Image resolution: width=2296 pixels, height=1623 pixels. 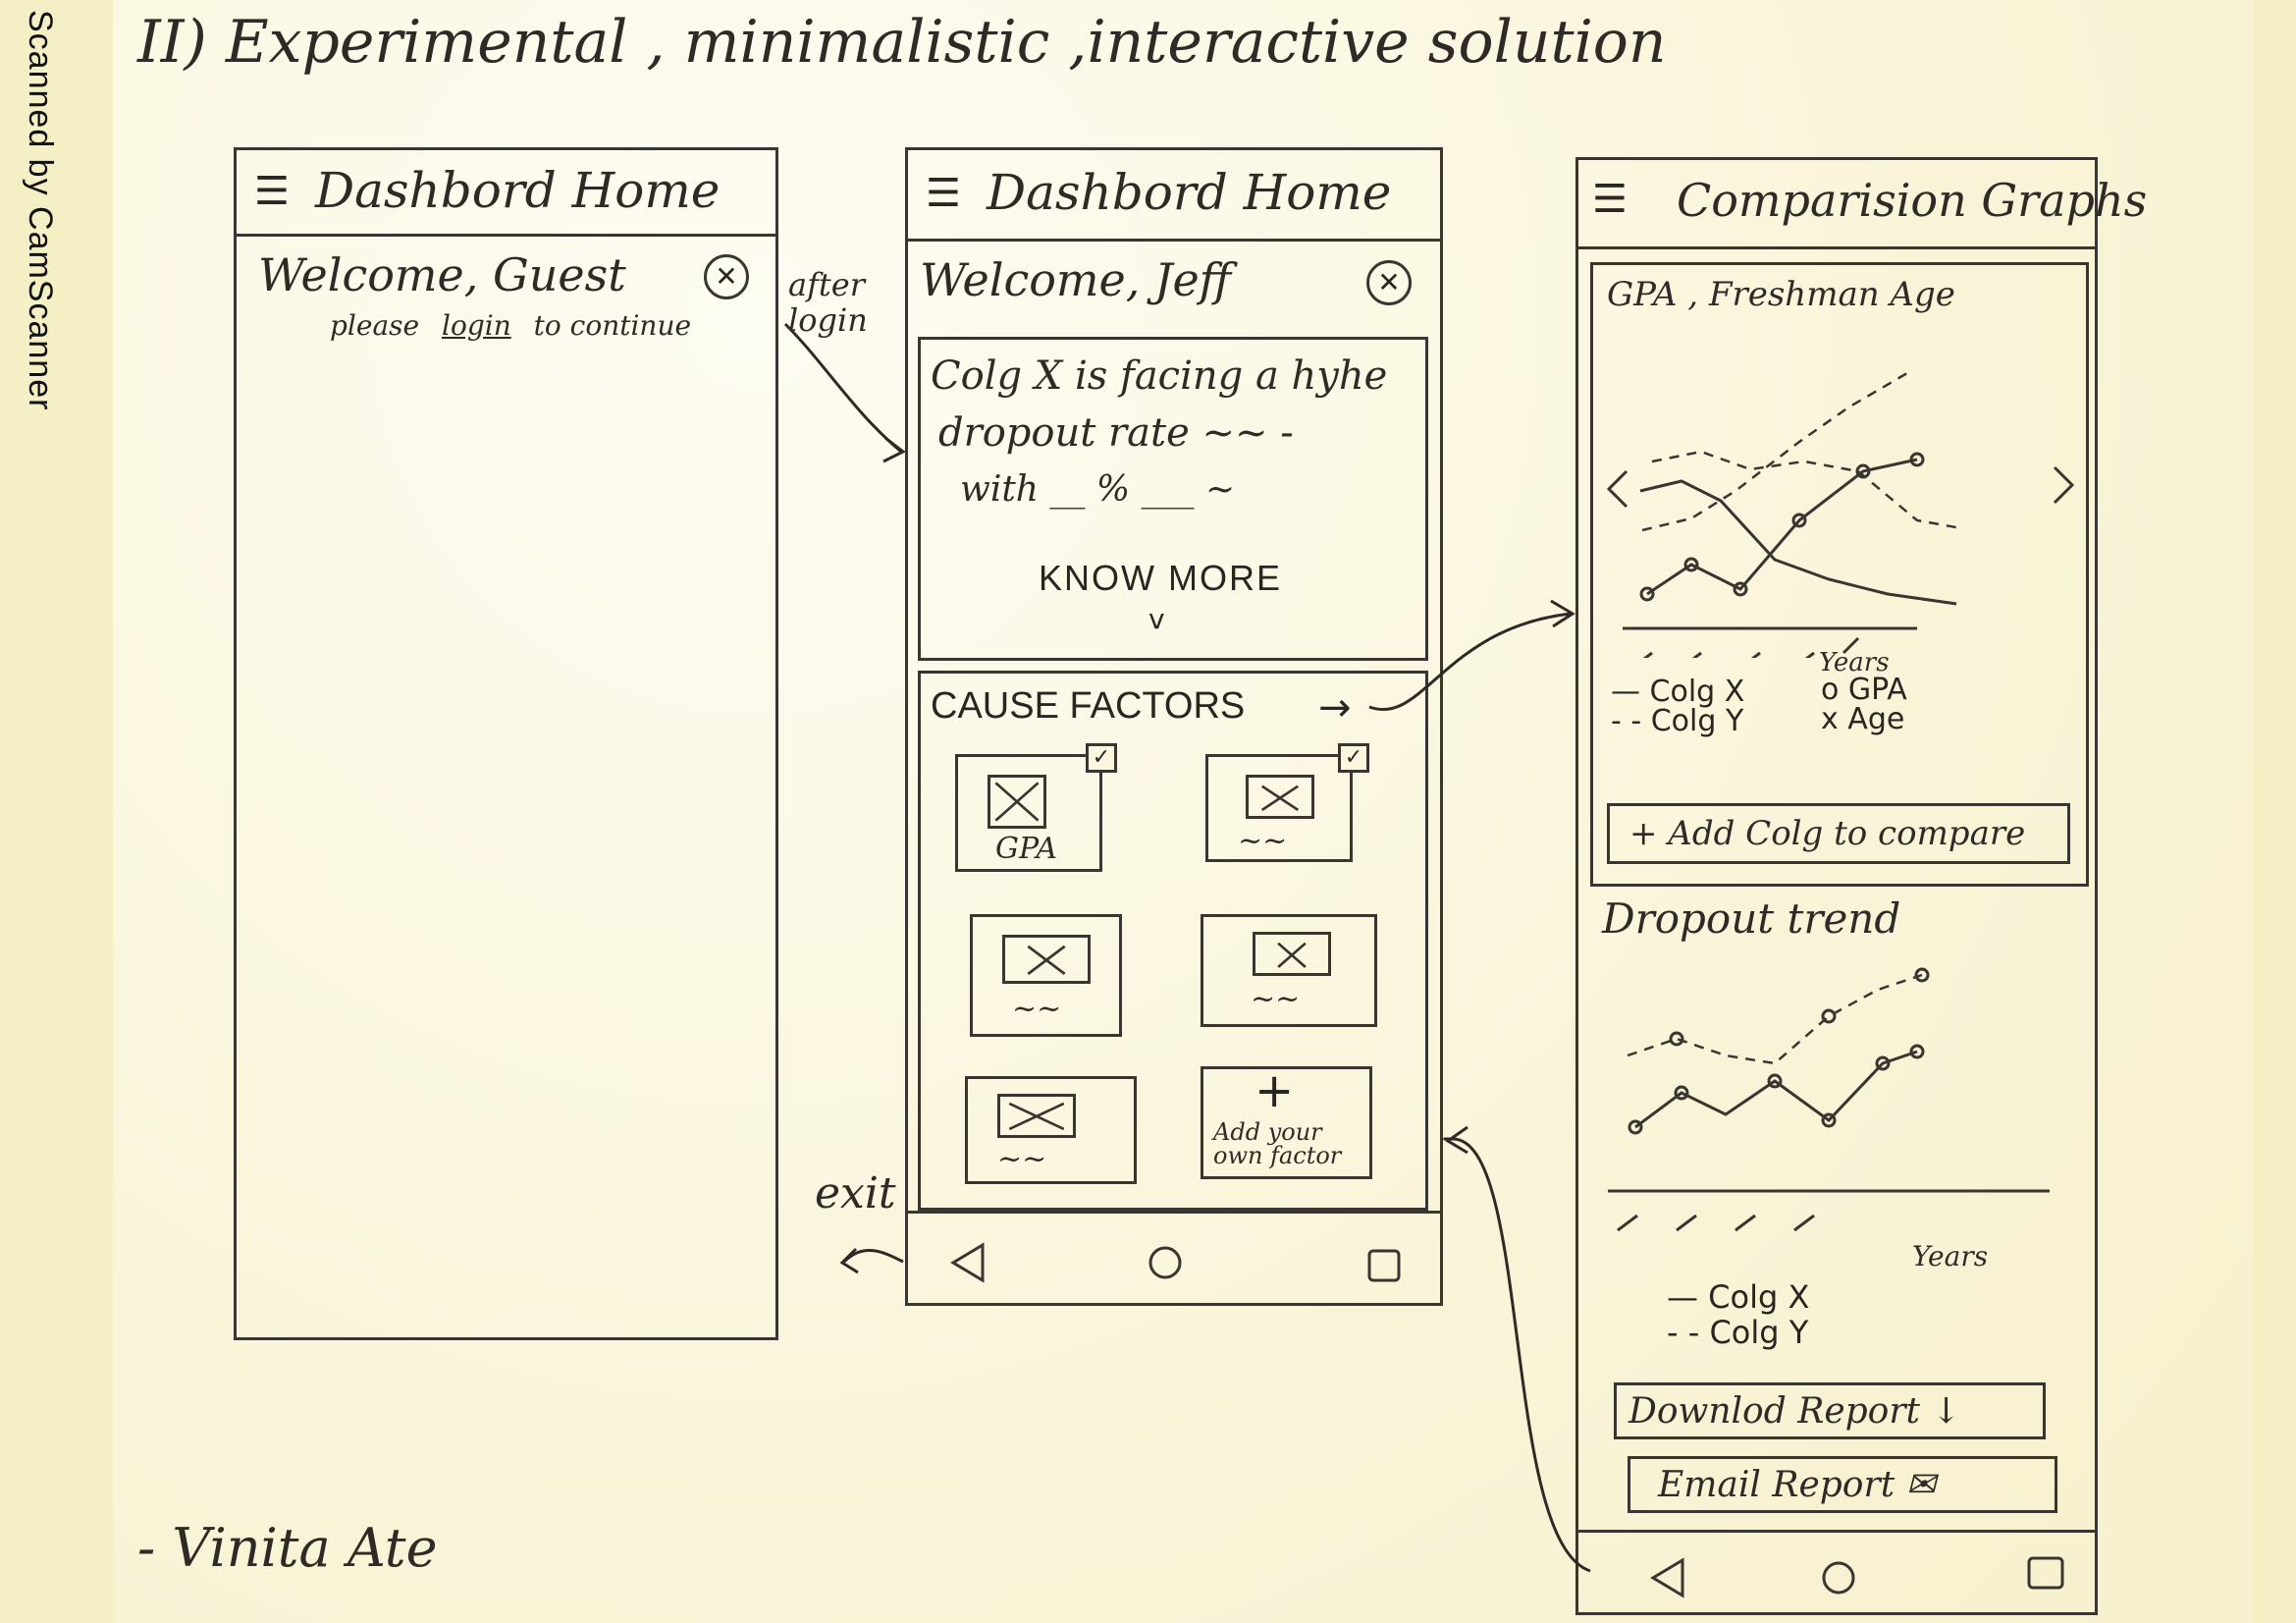 What do you see at coordinates (1716, 1223) in the screenshot?
I see `x-ticks` at bounding box center [1716, 1223].